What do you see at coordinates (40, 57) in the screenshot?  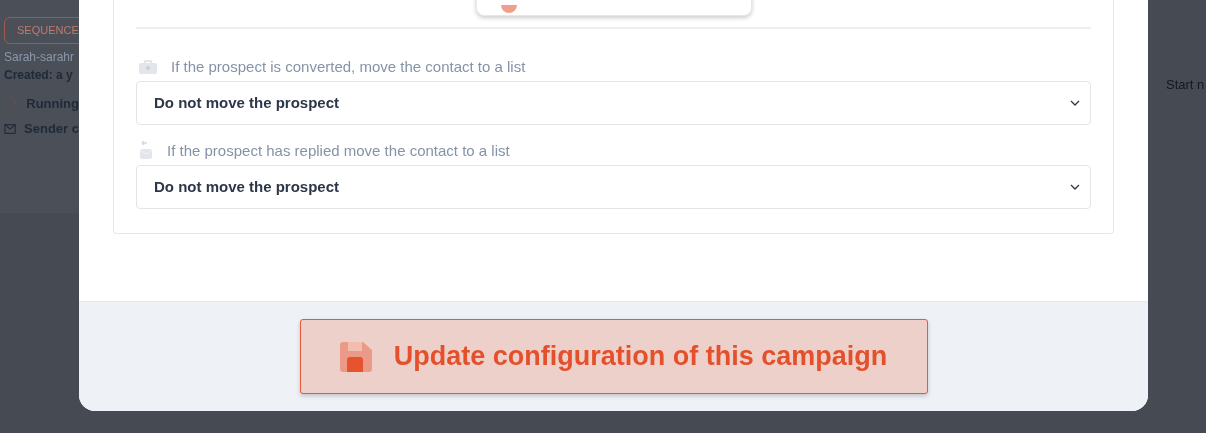 I see `owner-text: Sarah-sarahr` at bounding box center [40, 57].